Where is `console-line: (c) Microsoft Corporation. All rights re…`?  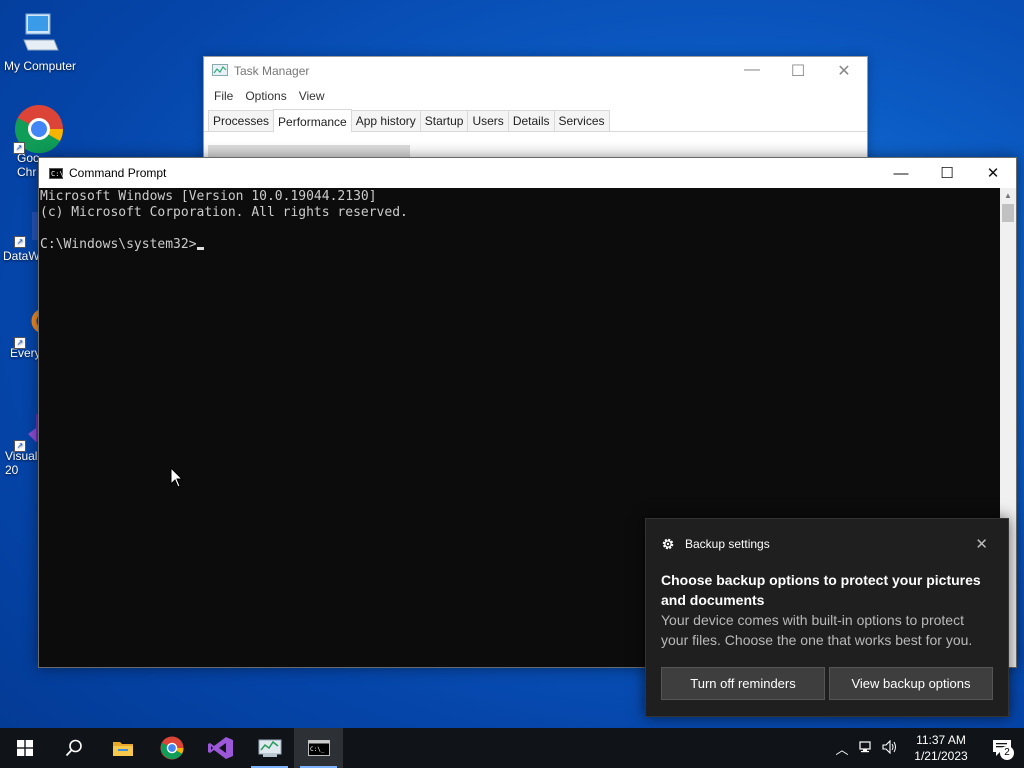
console-line: (c) Microsoft Corporation. All rights re… is located at coordinates (224, 212).